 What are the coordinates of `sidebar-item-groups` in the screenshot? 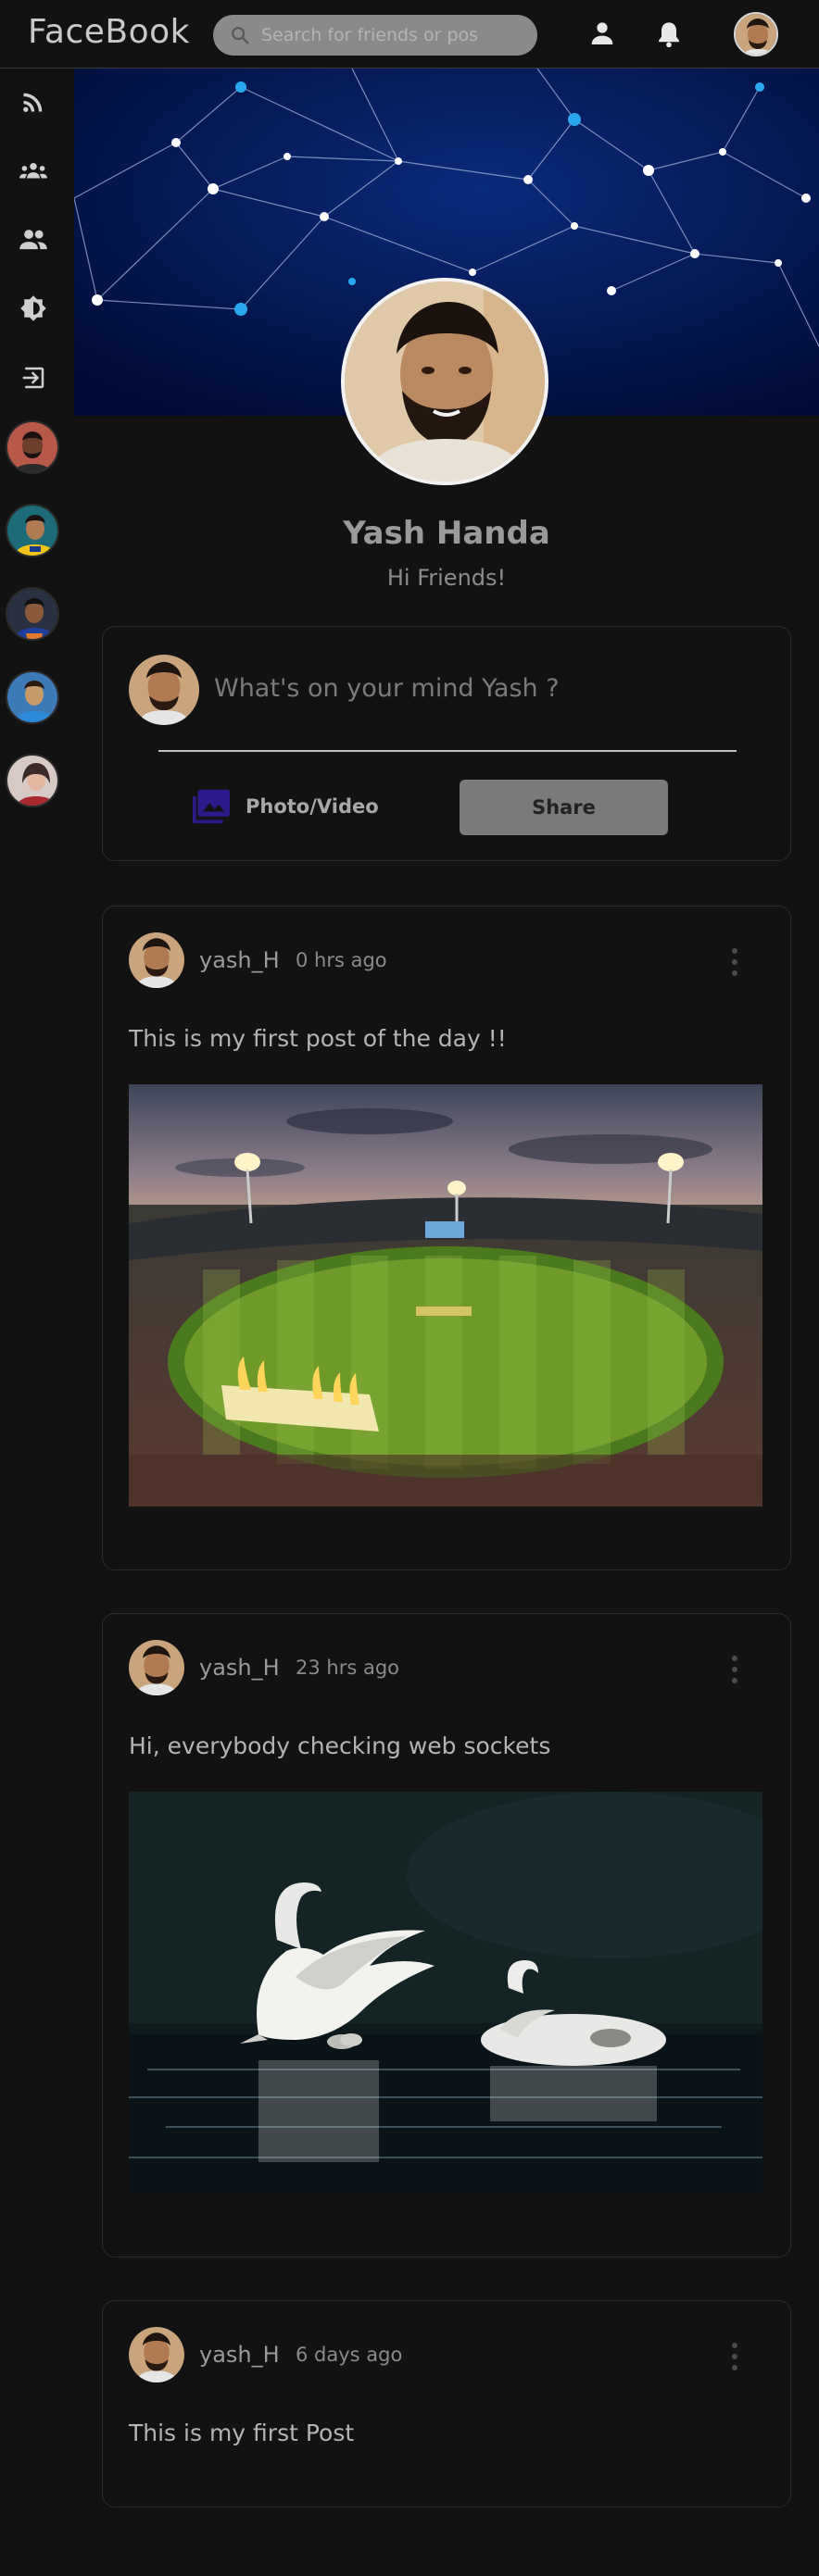 It's located at (33, 170).